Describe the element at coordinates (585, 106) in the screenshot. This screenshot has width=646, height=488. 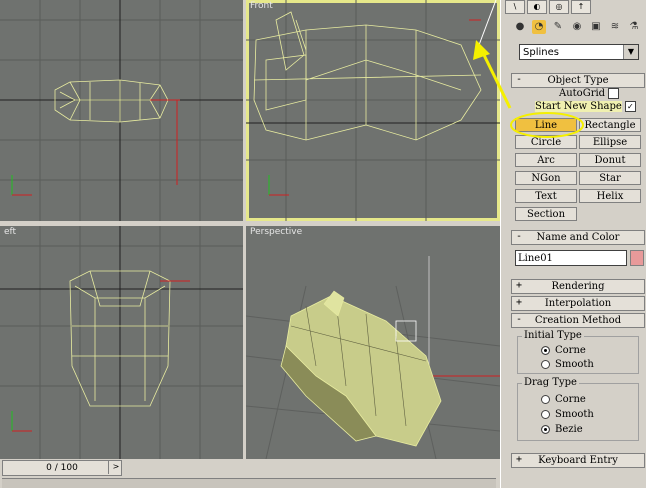
I see `start-new-shape-row: Start New Shape ✓` at that location.